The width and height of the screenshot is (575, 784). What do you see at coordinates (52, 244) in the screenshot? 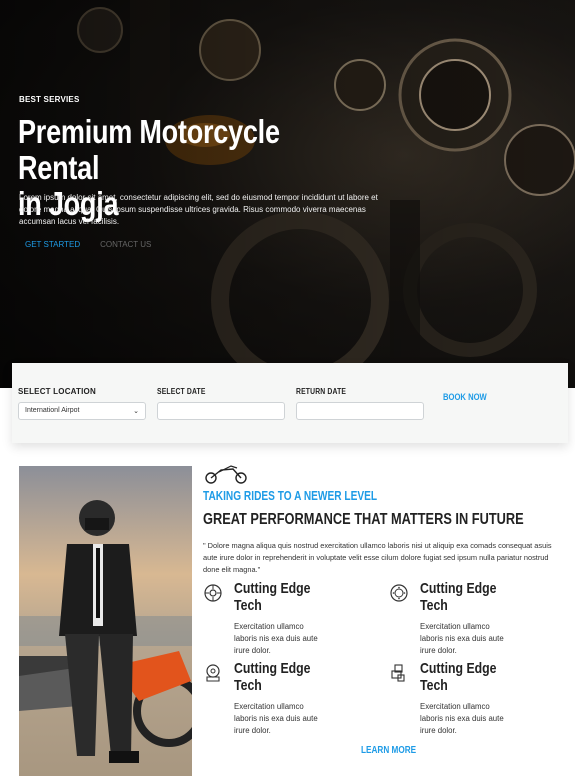
I see `get-started-button: GET STARTED` at bounding box center [52, 244].